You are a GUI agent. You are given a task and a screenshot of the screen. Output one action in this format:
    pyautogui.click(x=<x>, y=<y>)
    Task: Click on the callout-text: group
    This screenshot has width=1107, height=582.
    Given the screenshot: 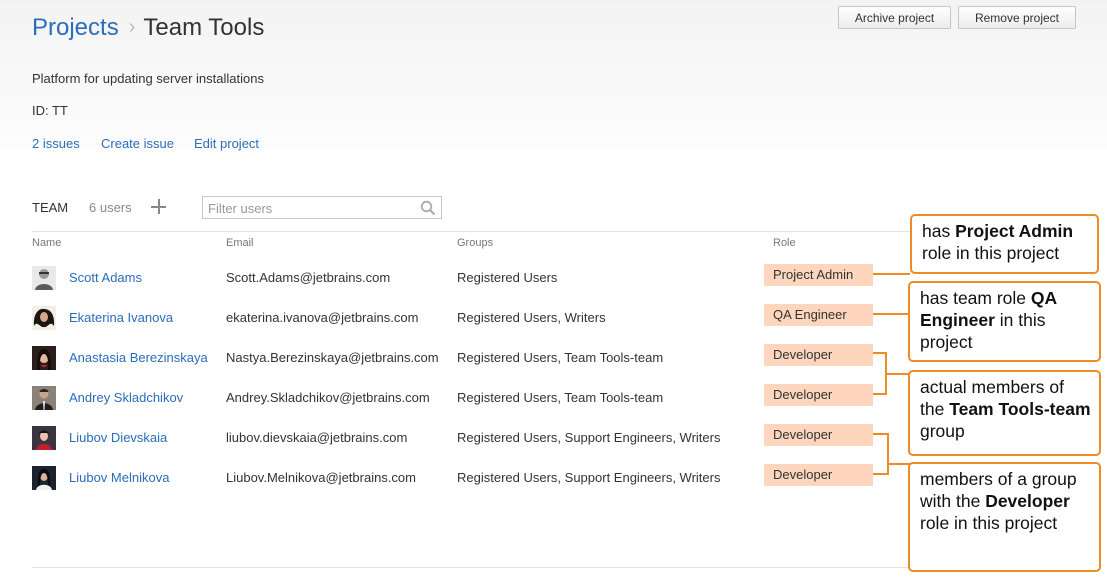 What is the action you would take?
    pyautogui.click(x=942, y=431)
    